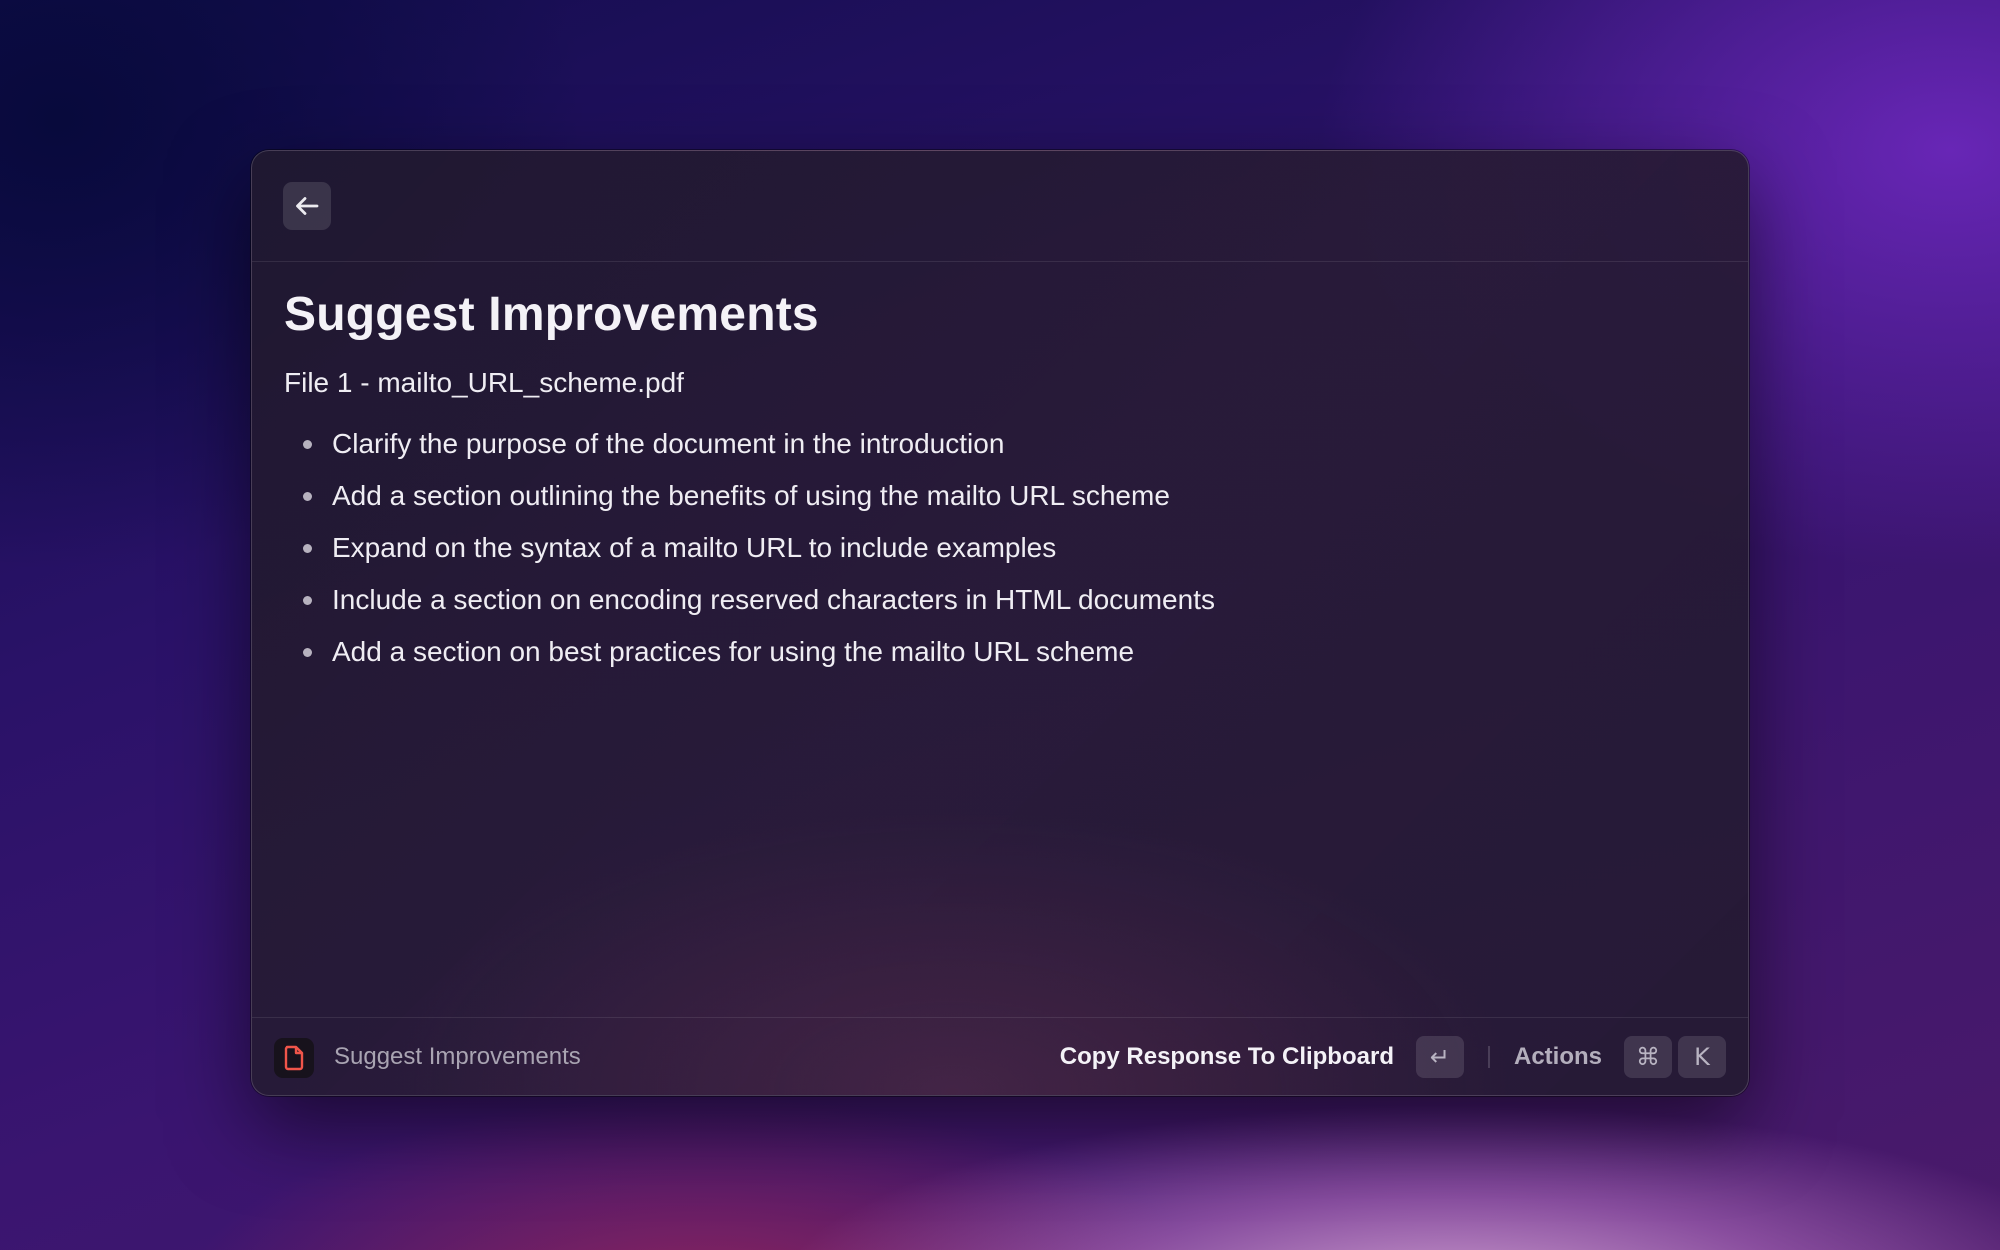 The height and width of the screenshot is (1250, 2000). I want to click on arrow-left-icon, so click(307, 206).